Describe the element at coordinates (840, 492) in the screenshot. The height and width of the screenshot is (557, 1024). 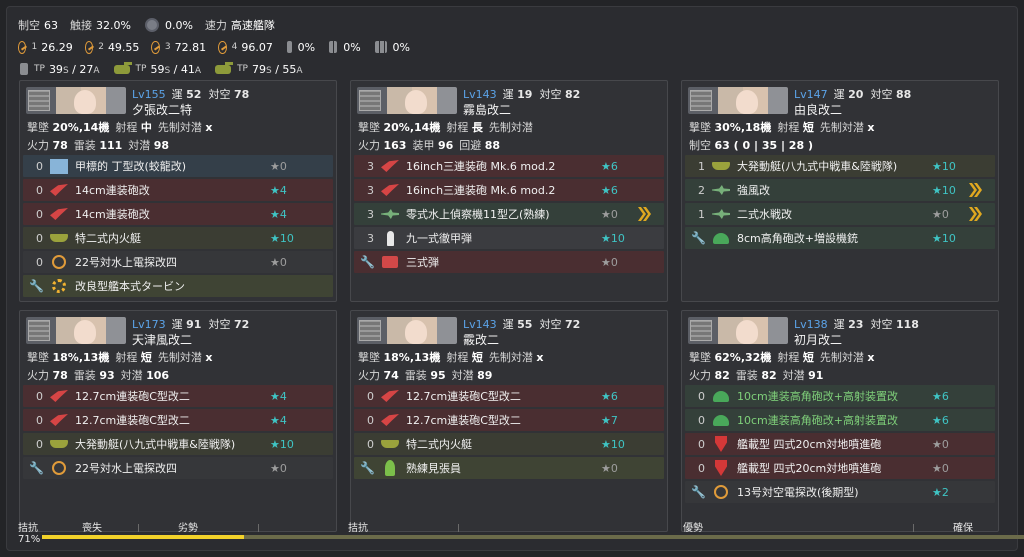
I see `equipment-slot: 13号対空電探改(後期型) ★2` at that location.